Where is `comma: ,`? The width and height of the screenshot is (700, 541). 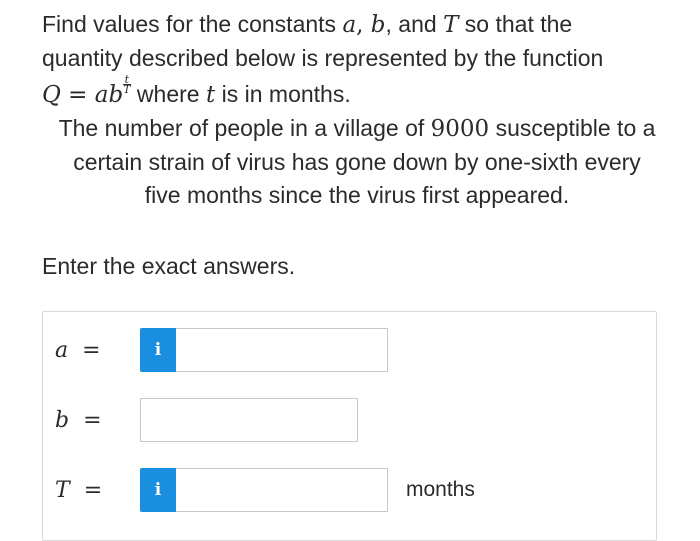
comma: , is located at coordinates (363, 25).